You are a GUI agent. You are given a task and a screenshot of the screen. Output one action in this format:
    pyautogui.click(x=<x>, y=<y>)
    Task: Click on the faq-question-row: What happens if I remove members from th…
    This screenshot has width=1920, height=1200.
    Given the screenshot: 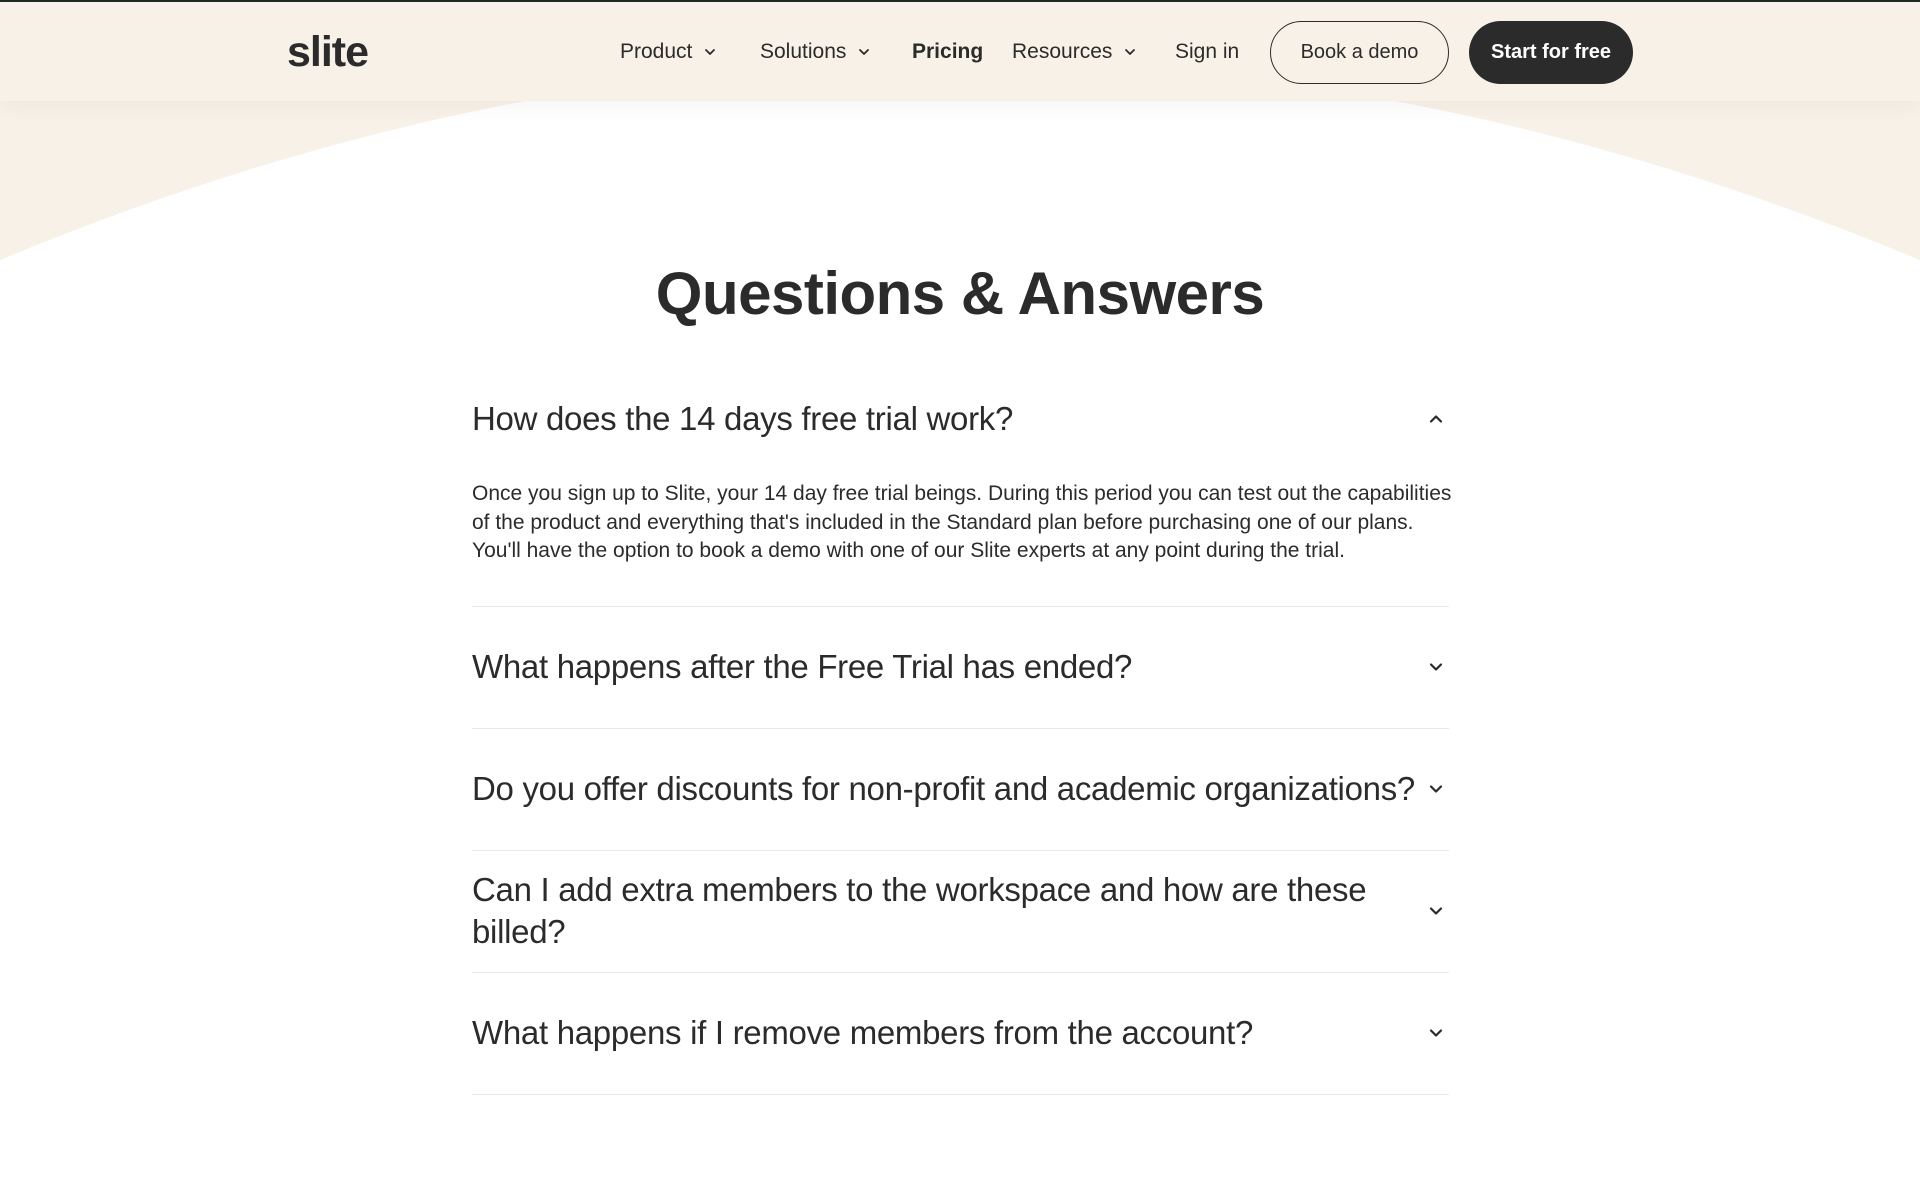 What is the action you would take?
    pyautogui.click(x=960, y=1033)
    